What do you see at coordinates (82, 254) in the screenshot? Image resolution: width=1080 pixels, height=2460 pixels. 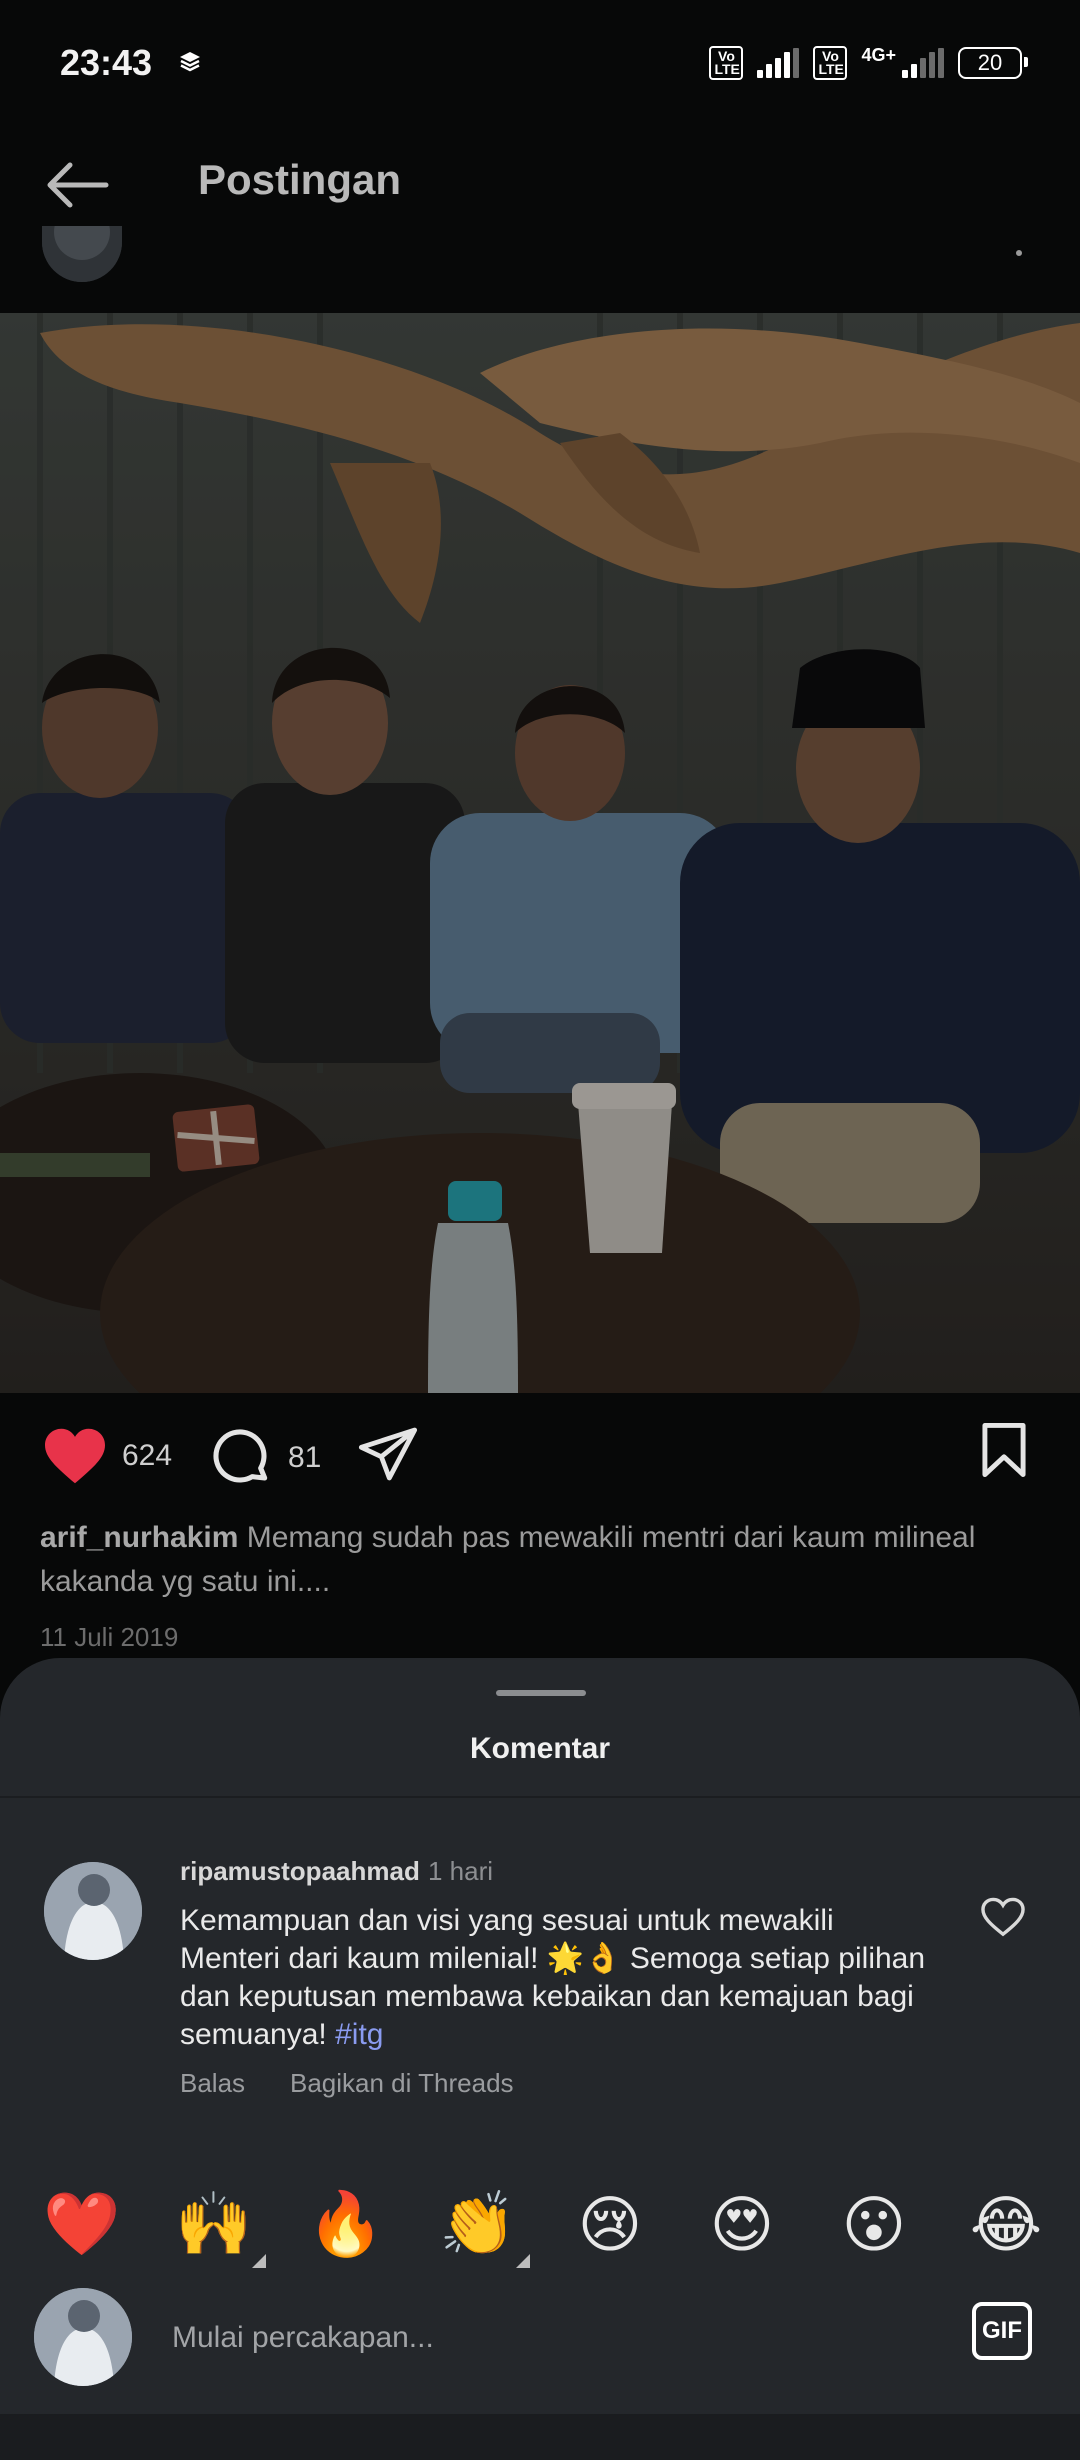 I see `author-avatar` at bounding box center [82, 254].